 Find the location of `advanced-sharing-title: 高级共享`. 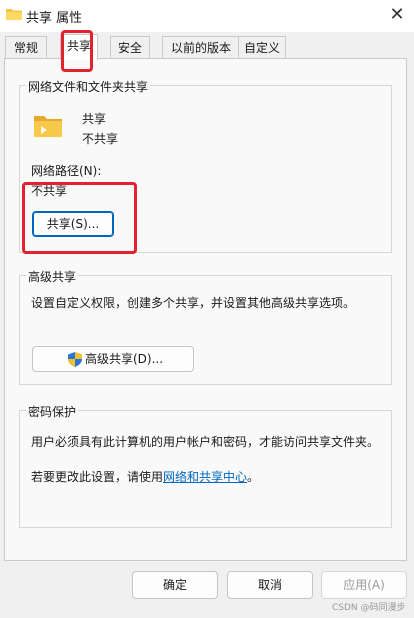

advanced-sharing-title: 高级共享 is located at coordinates (52, 276).